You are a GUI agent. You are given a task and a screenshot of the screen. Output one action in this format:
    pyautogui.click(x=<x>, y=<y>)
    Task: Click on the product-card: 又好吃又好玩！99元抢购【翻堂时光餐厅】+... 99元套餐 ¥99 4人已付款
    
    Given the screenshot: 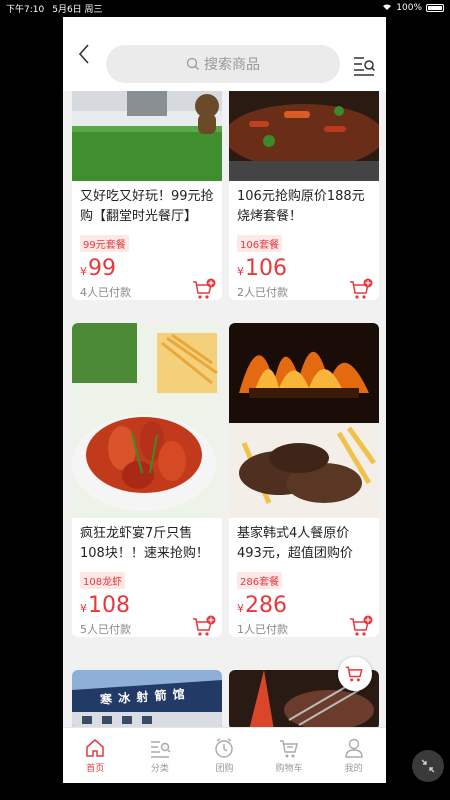 What is the action you would take?
    pyautogui.click(x=147, y=195)
    